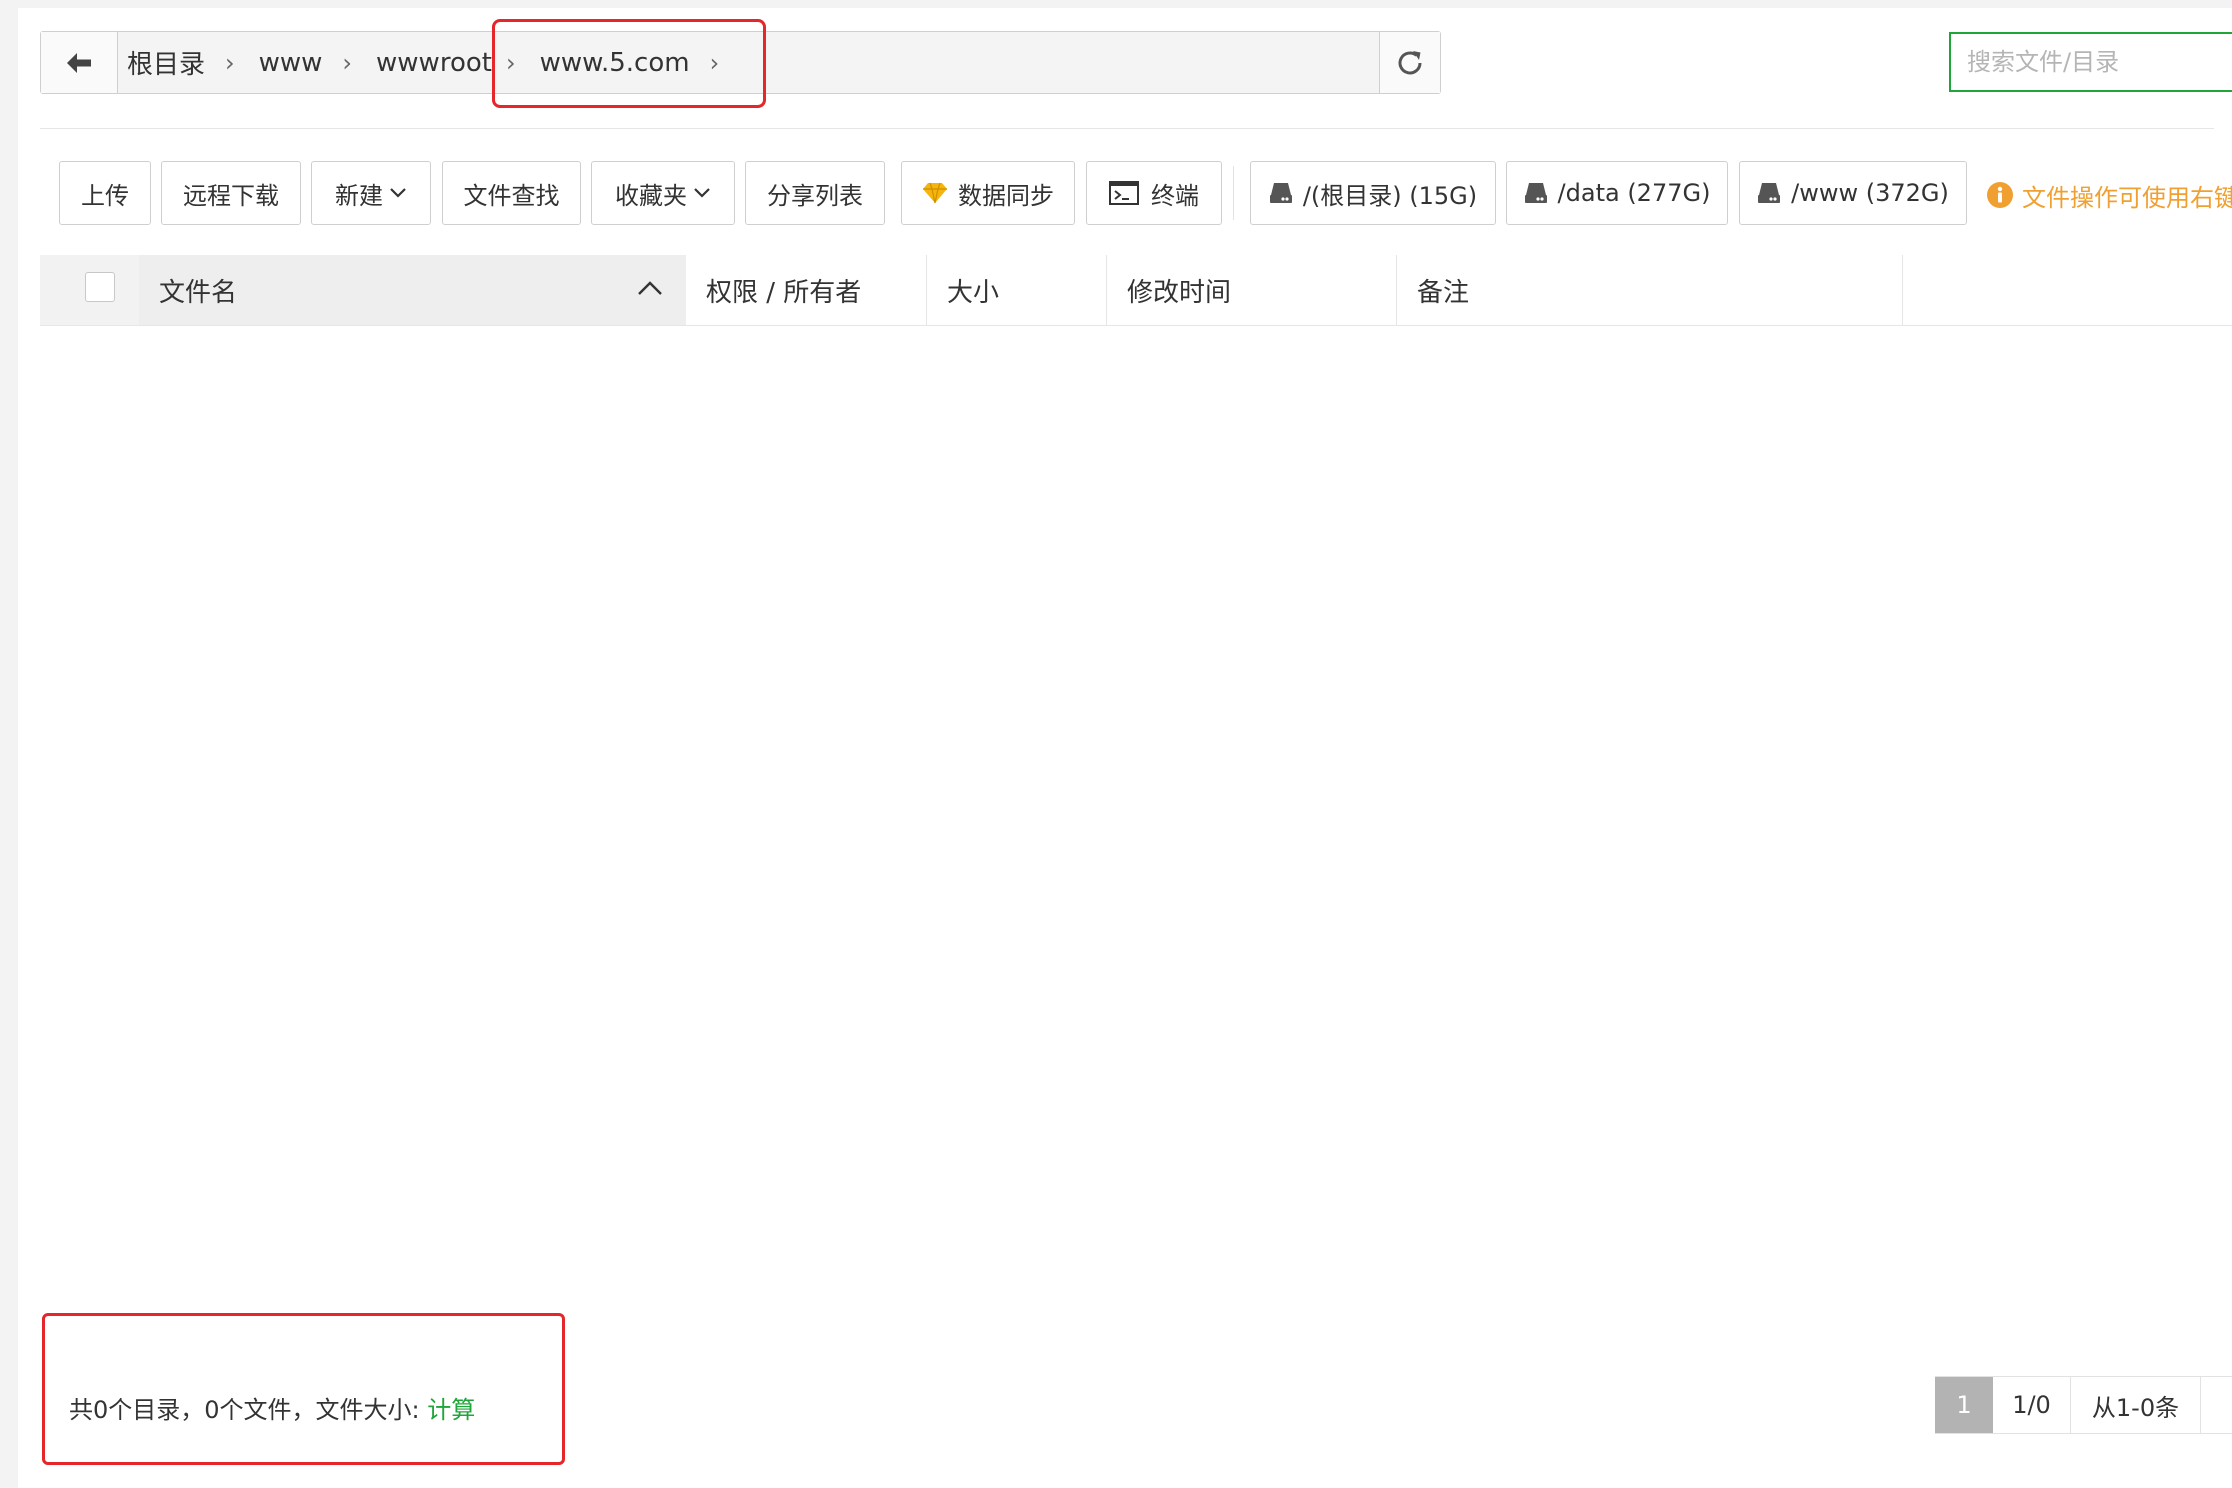 The height and width of the screenshot is (1488, 2232). What do you see at coordinates (1233, 193) in the screenshot?
I see `toolbar-separator` at bounding box center [1233, 193].